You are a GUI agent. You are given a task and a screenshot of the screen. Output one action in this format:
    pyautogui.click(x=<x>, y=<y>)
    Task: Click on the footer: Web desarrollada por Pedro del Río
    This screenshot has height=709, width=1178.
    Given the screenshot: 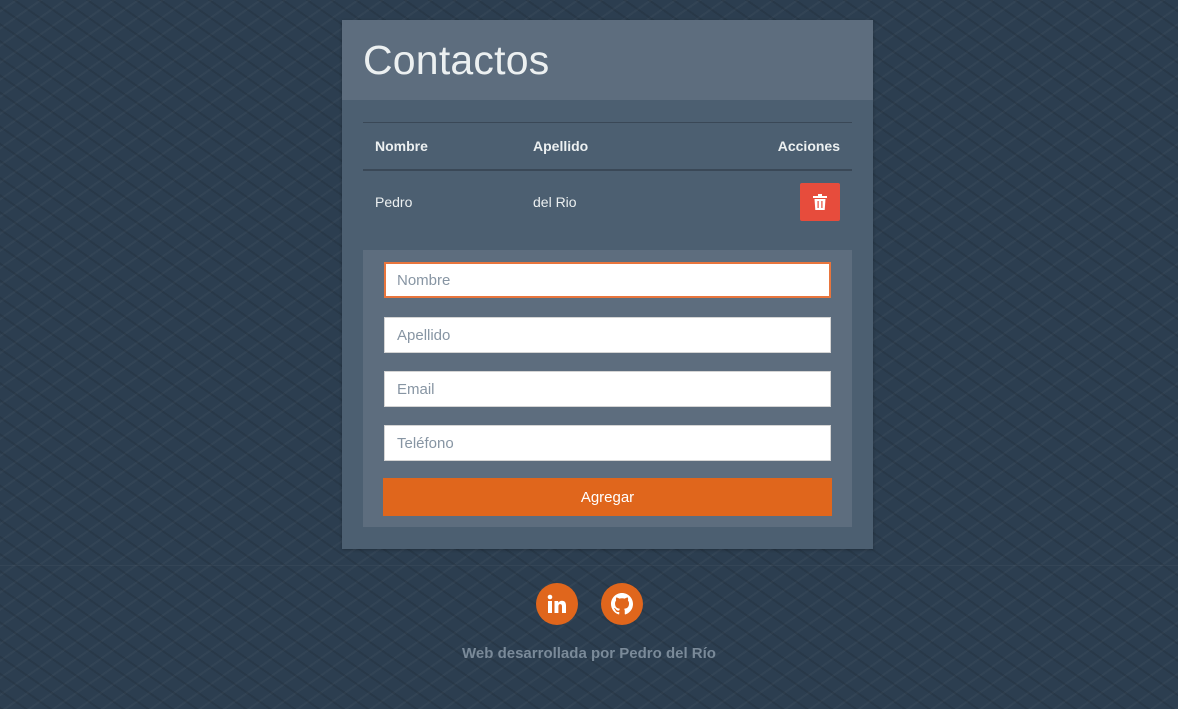 What is the action you would take?
    pyautogui.click(x=589, y=613)
    